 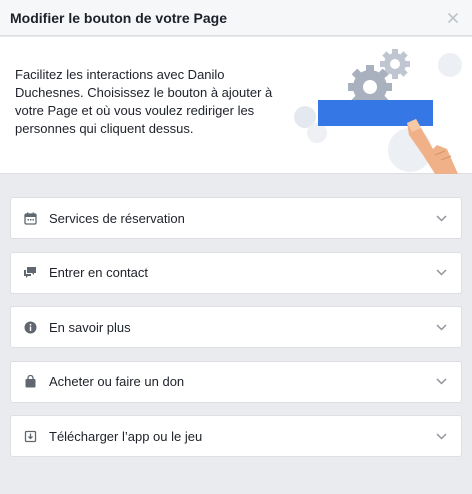 I want to click on calendar-icon, so click(x=30, y=218).